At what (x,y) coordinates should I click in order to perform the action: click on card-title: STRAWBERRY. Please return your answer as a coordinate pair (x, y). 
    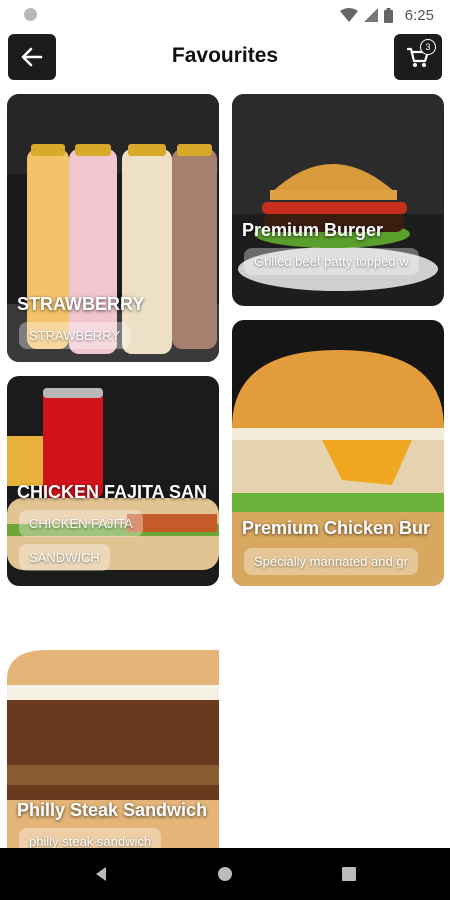
    Looking at the image, I should click on (81, 304).